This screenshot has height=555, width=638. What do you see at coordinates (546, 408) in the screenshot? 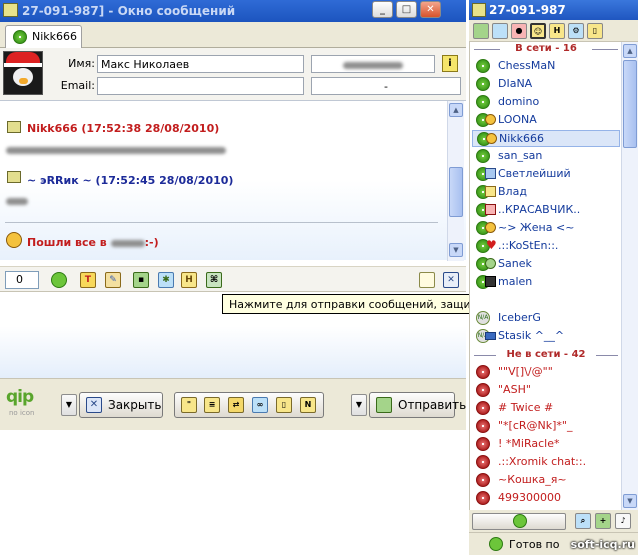
I see `contact-item-offline: # Twice #` at bounding box center [546, 408].